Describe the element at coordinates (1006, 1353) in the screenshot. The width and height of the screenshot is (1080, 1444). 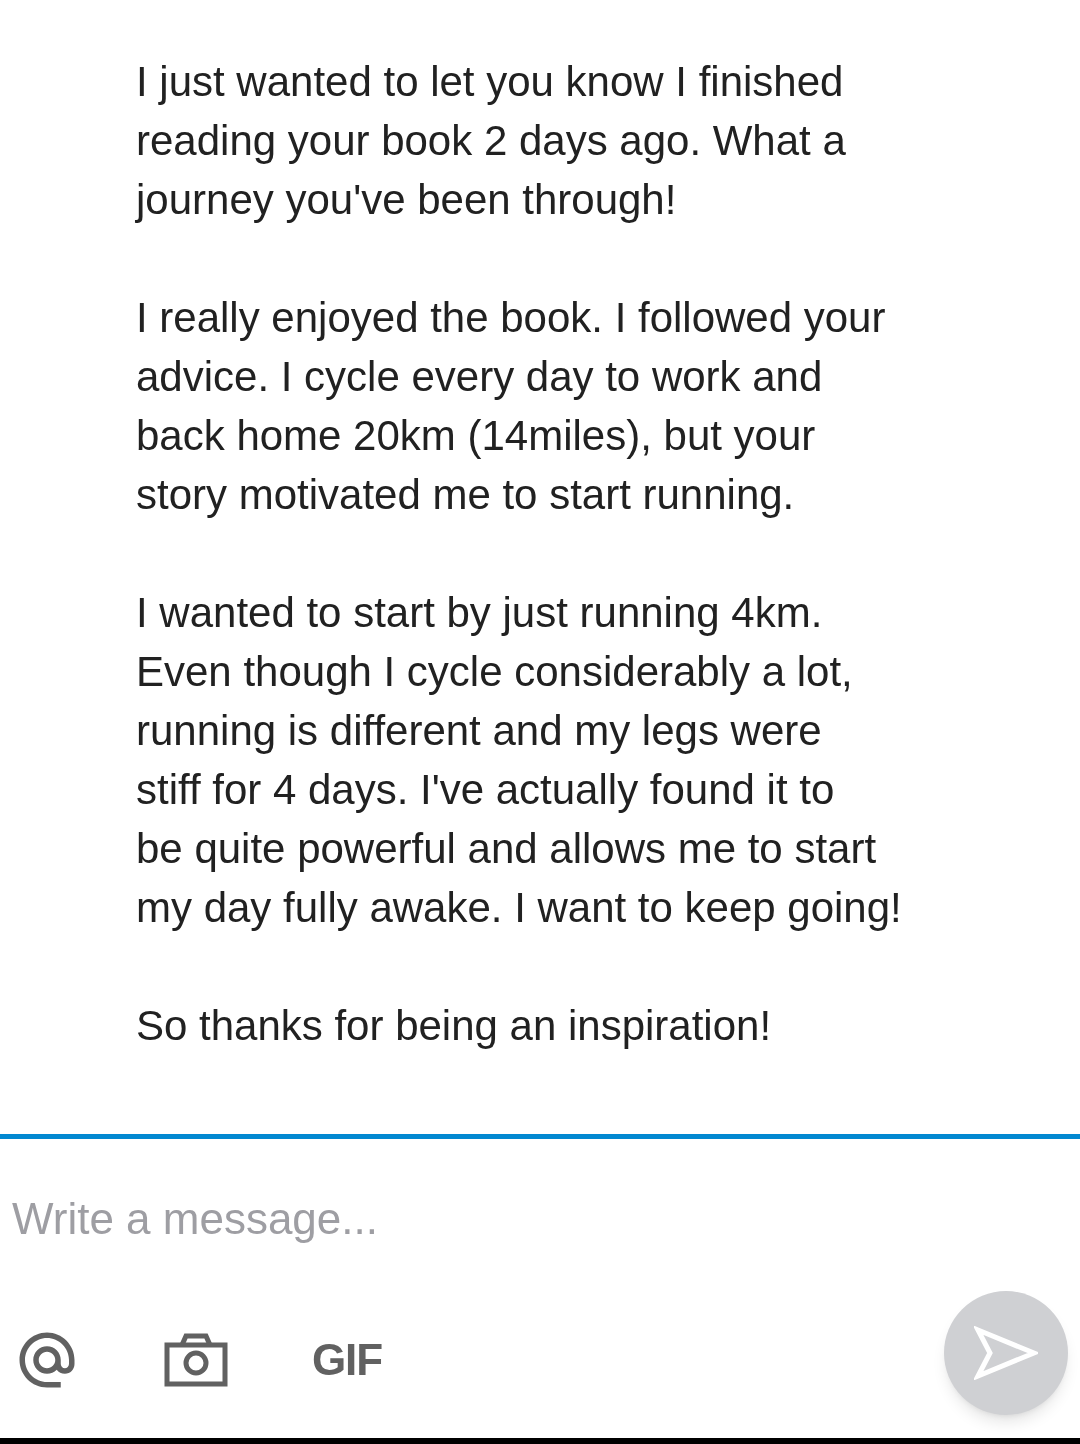
I see `send-icon` at that location.